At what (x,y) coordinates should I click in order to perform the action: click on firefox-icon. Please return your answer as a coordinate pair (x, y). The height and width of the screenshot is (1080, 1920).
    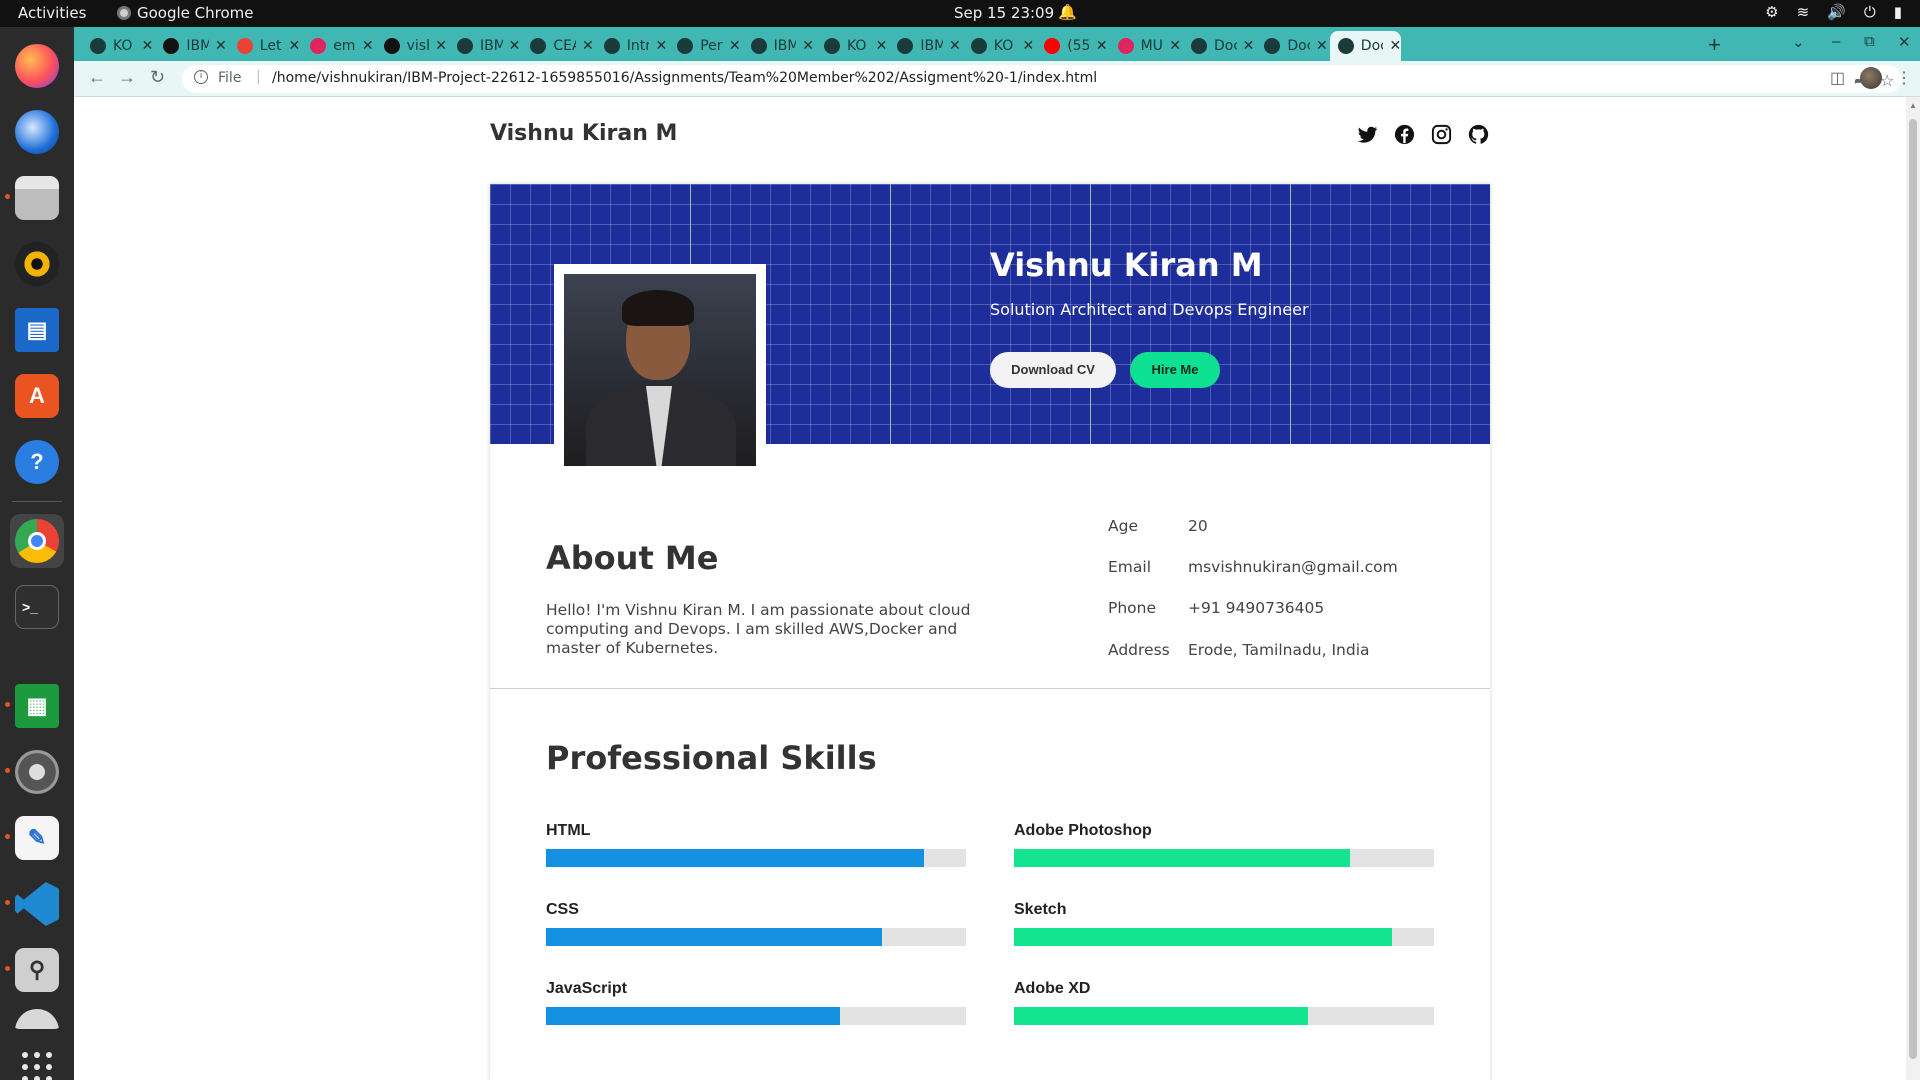
    Looking at the image, I should click on (37, 66).